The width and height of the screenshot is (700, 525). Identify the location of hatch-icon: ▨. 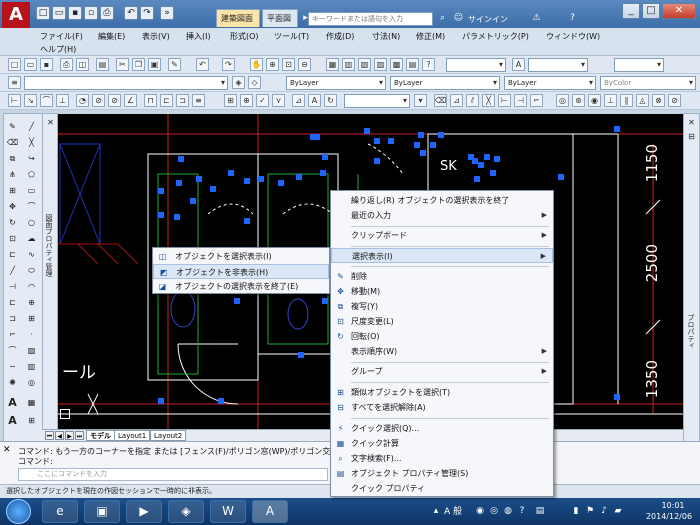
(31, 350).